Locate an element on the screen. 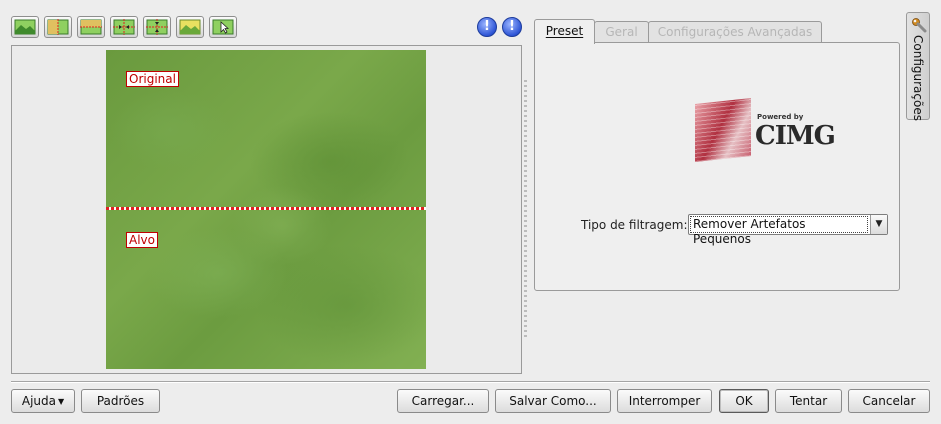  image-pointer-icon is located at coordinates (223, 27).